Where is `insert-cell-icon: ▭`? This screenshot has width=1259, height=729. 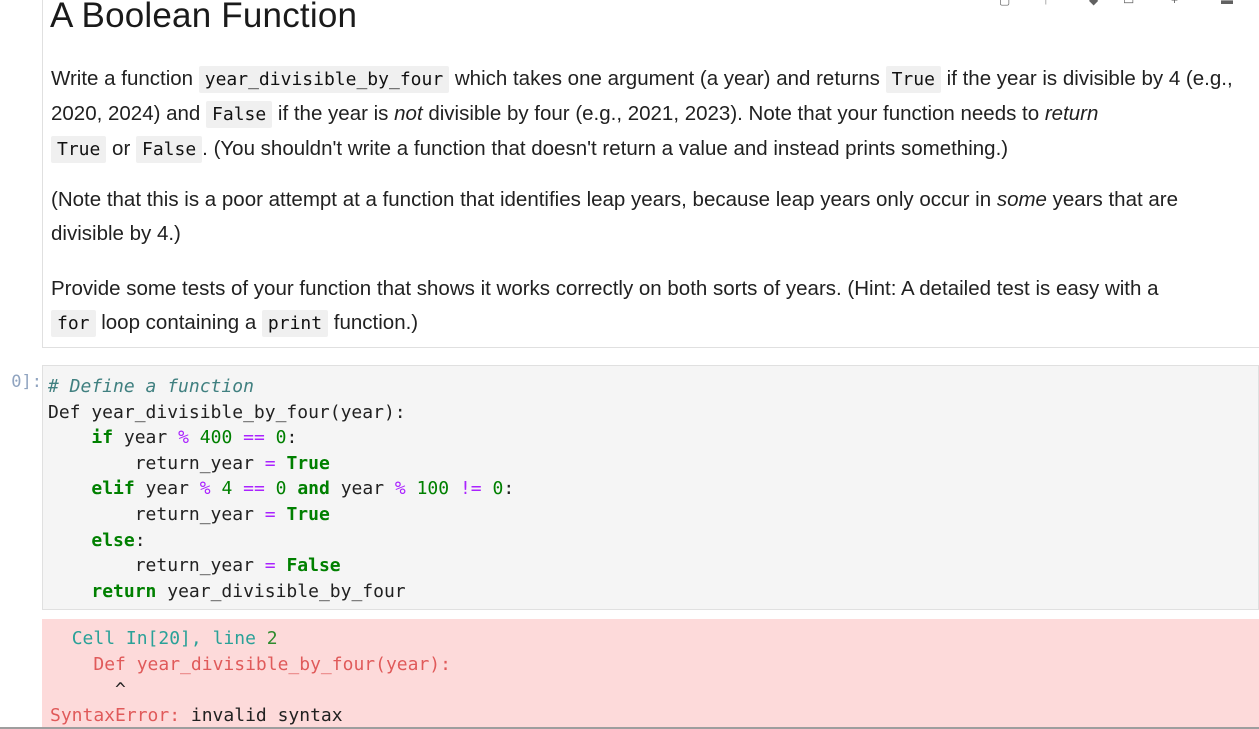 insert-cell-icon: ▭ is located at coordinates (1128, 3).